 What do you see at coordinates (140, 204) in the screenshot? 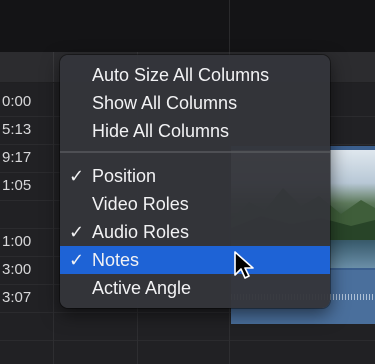
I see `menu-item-label: Video Roles` at bounding box center [140, 204].